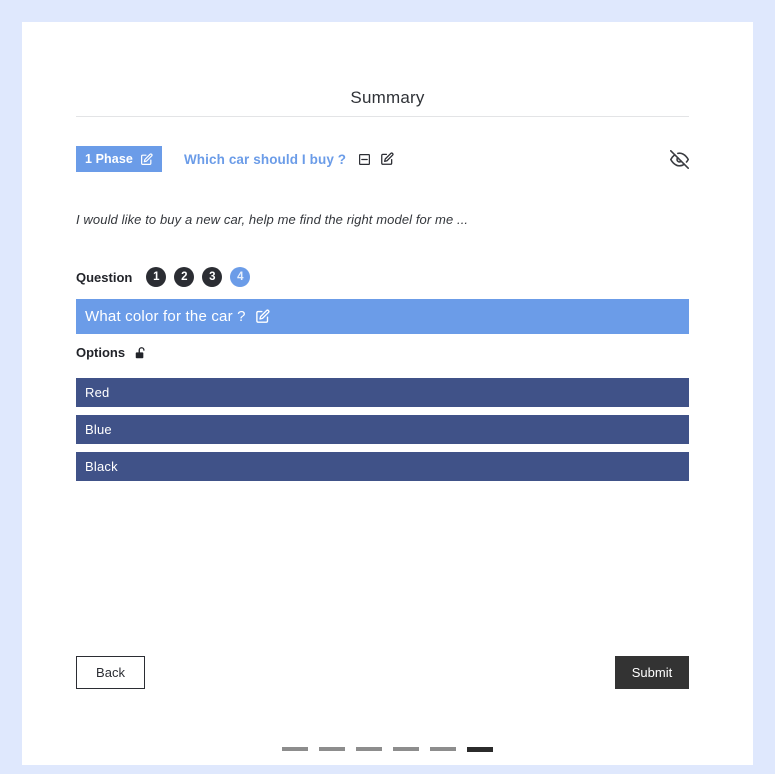 This screenshot has height=774, width=775. Describe the element at coordinates (101, 352) in the screenshot. I see `options-label: Options` at that location.